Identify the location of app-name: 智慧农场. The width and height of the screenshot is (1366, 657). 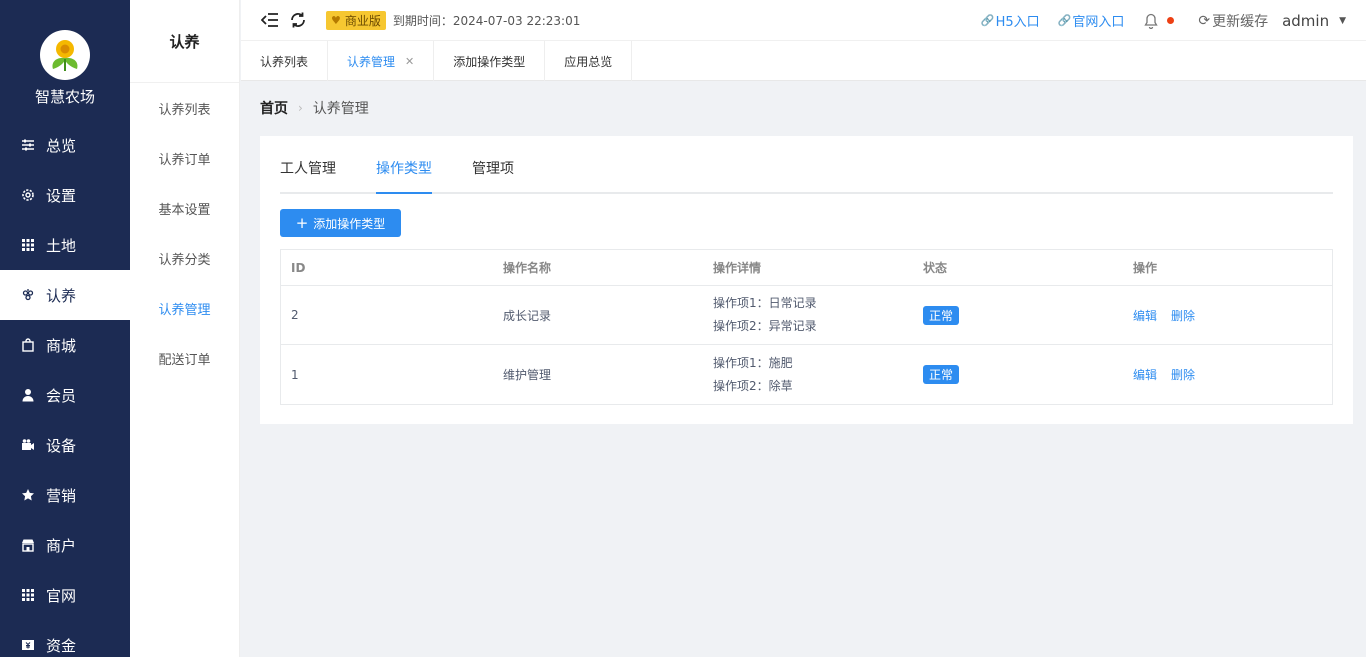
(64, 97).